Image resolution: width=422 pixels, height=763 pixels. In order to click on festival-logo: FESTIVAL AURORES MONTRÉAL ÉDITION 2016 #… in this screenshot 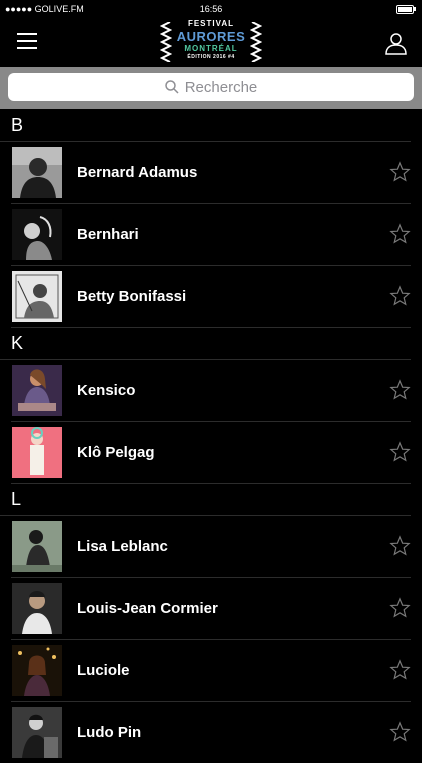, I will do `click(211, 43)`.